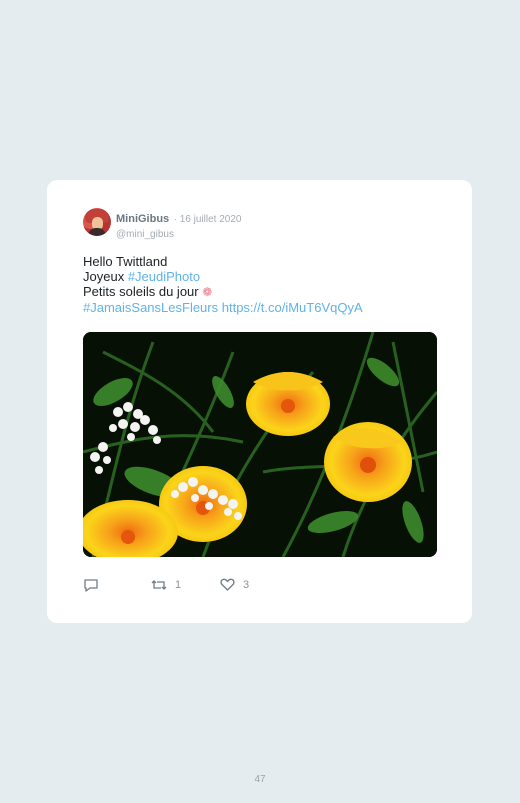 The image size is (520, 803). Describe the element at coordinates (178, 234) in the screenshot. I see `handle: @mini_gibus` at that location.